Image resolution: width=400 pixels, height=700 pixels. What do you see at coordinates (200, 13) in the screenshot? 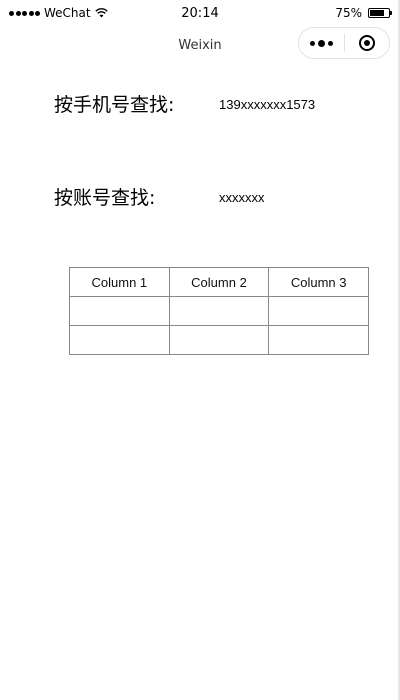
I see `status-bar: WeChat 20:14 75%` at bounding box center [200, 13].